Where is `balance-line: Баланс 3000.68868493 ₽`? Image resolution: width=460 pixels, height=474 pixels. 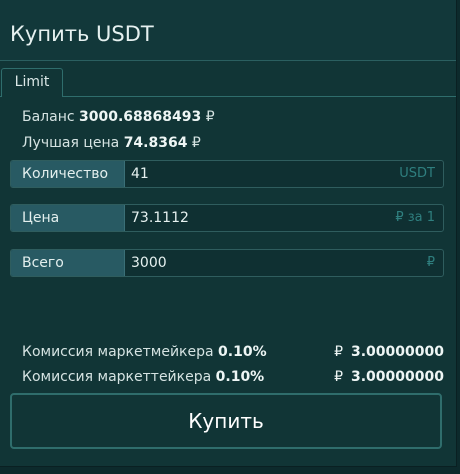
balance-line: Баланс 3000.68868493 ₽ is located at coordinates (118, 117).